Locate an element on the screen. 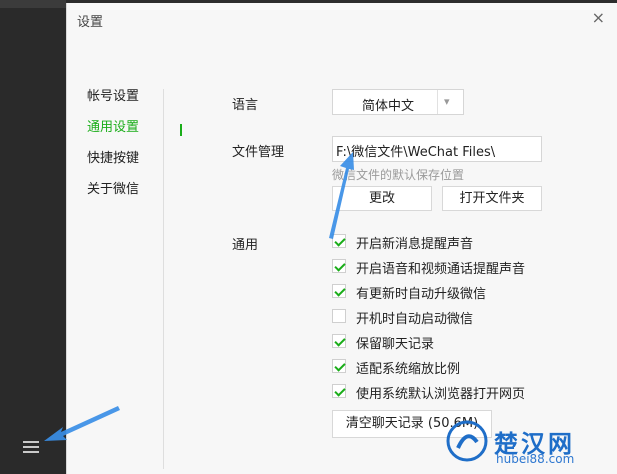  file-manage-label: 文件管理 is located at coordinates (258, 152).